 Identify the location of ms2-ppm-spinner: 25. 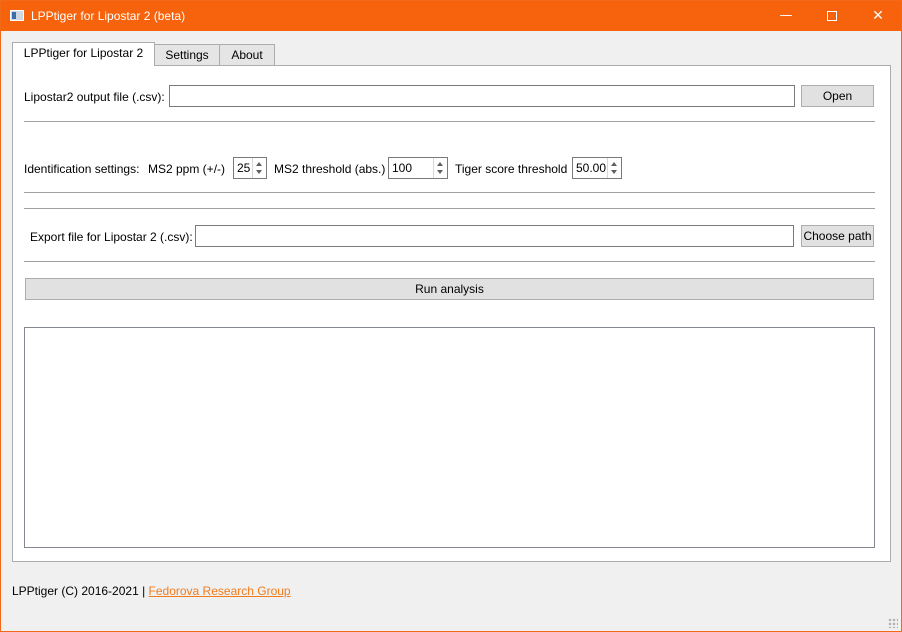
(250, 168).